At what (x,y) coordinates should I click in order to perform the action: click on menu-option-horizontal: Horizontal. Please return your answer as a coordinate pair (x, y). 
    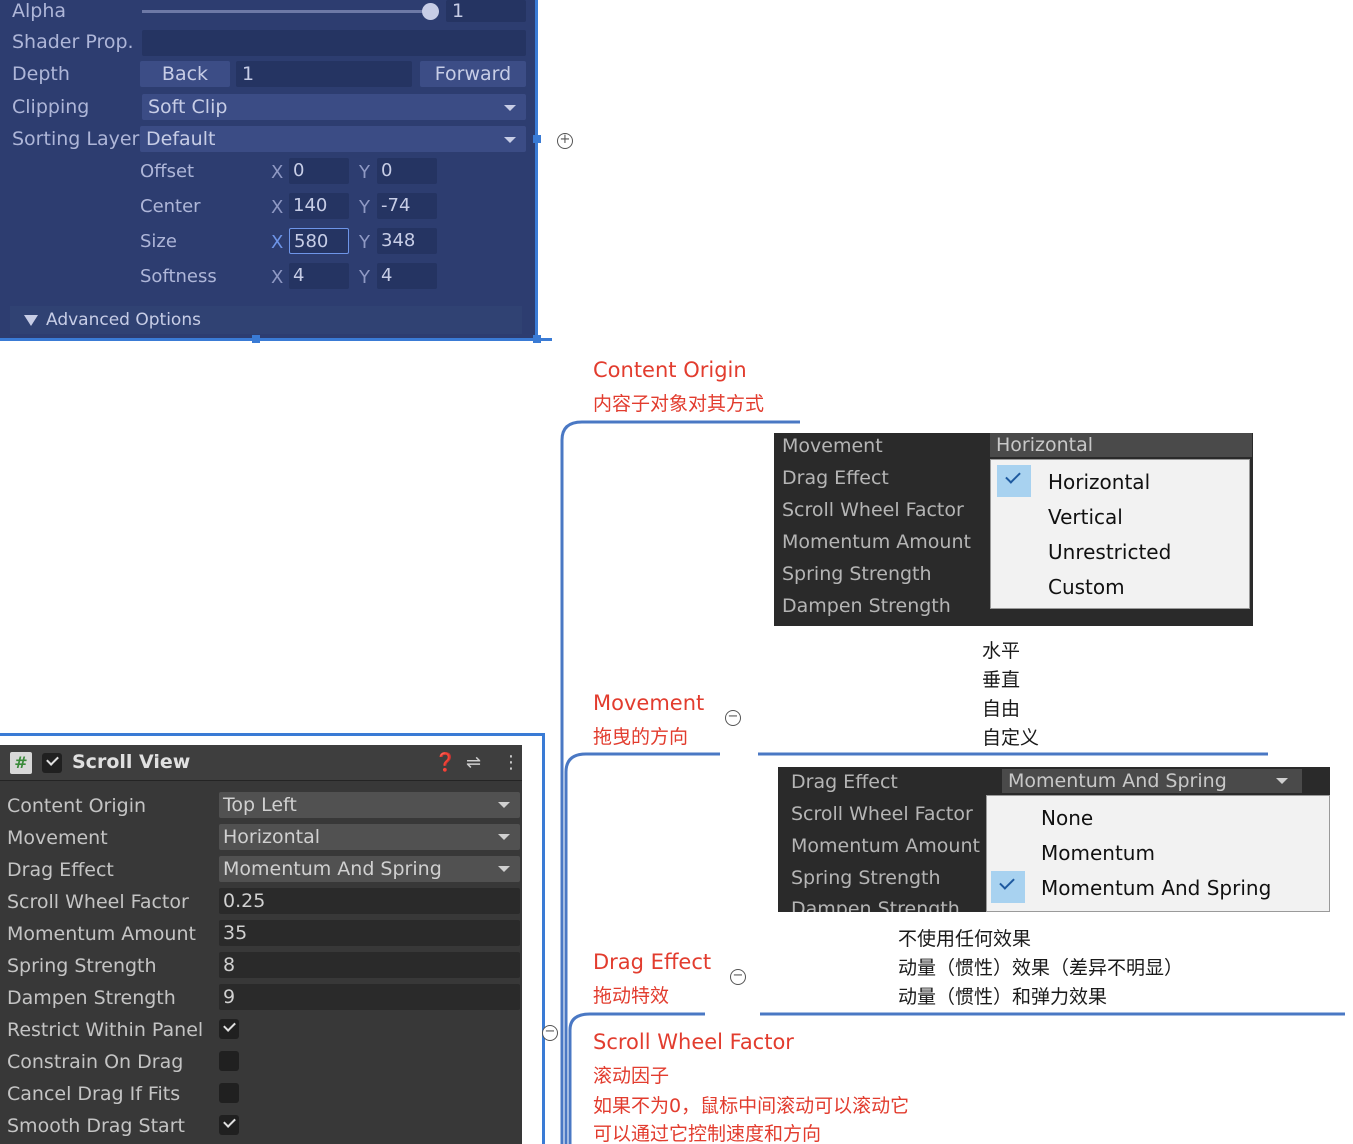
    Looking at the image, I should click on (1099, 482).